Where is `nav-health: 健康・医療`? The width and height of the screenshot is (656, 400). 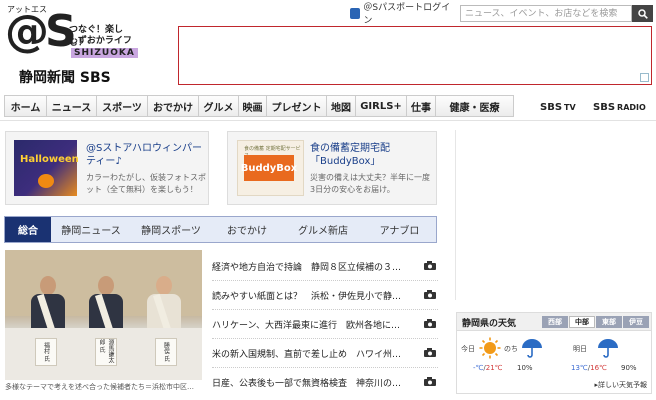 nav-health: 健康・医療 is located at coordinates (474, 106).